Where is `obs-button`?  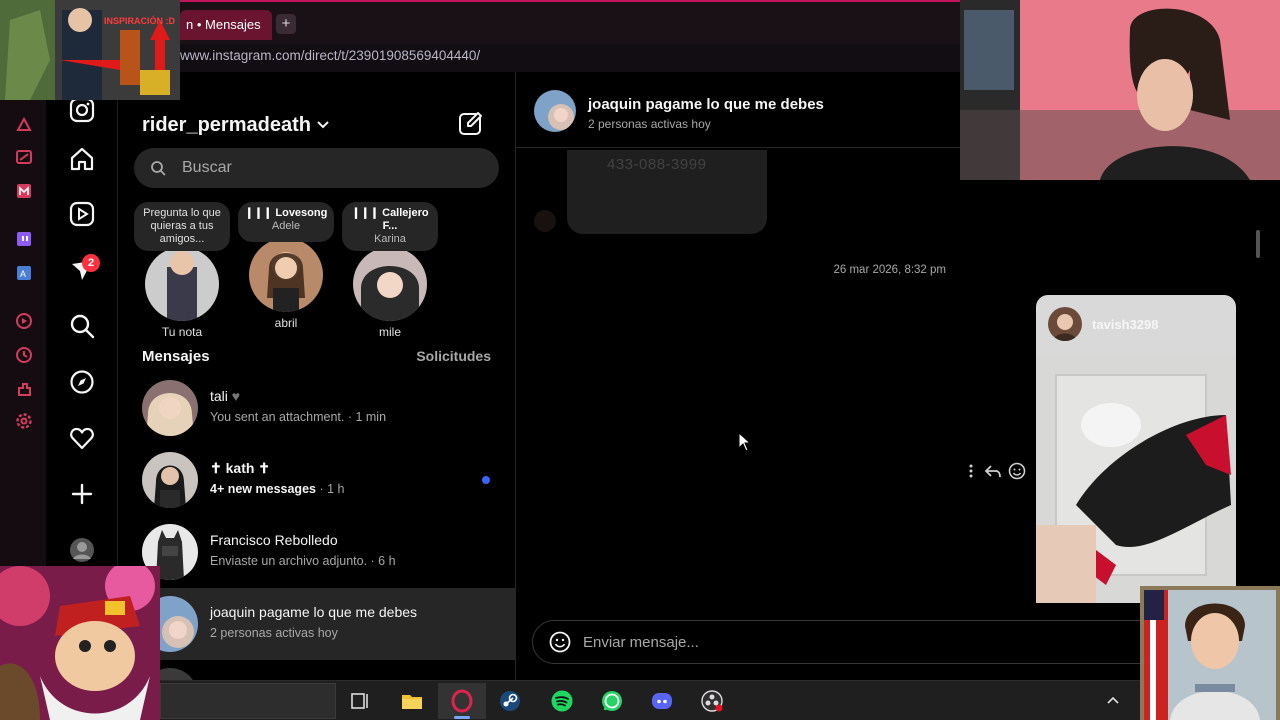 obs-button is located at coordinates (712, 701).